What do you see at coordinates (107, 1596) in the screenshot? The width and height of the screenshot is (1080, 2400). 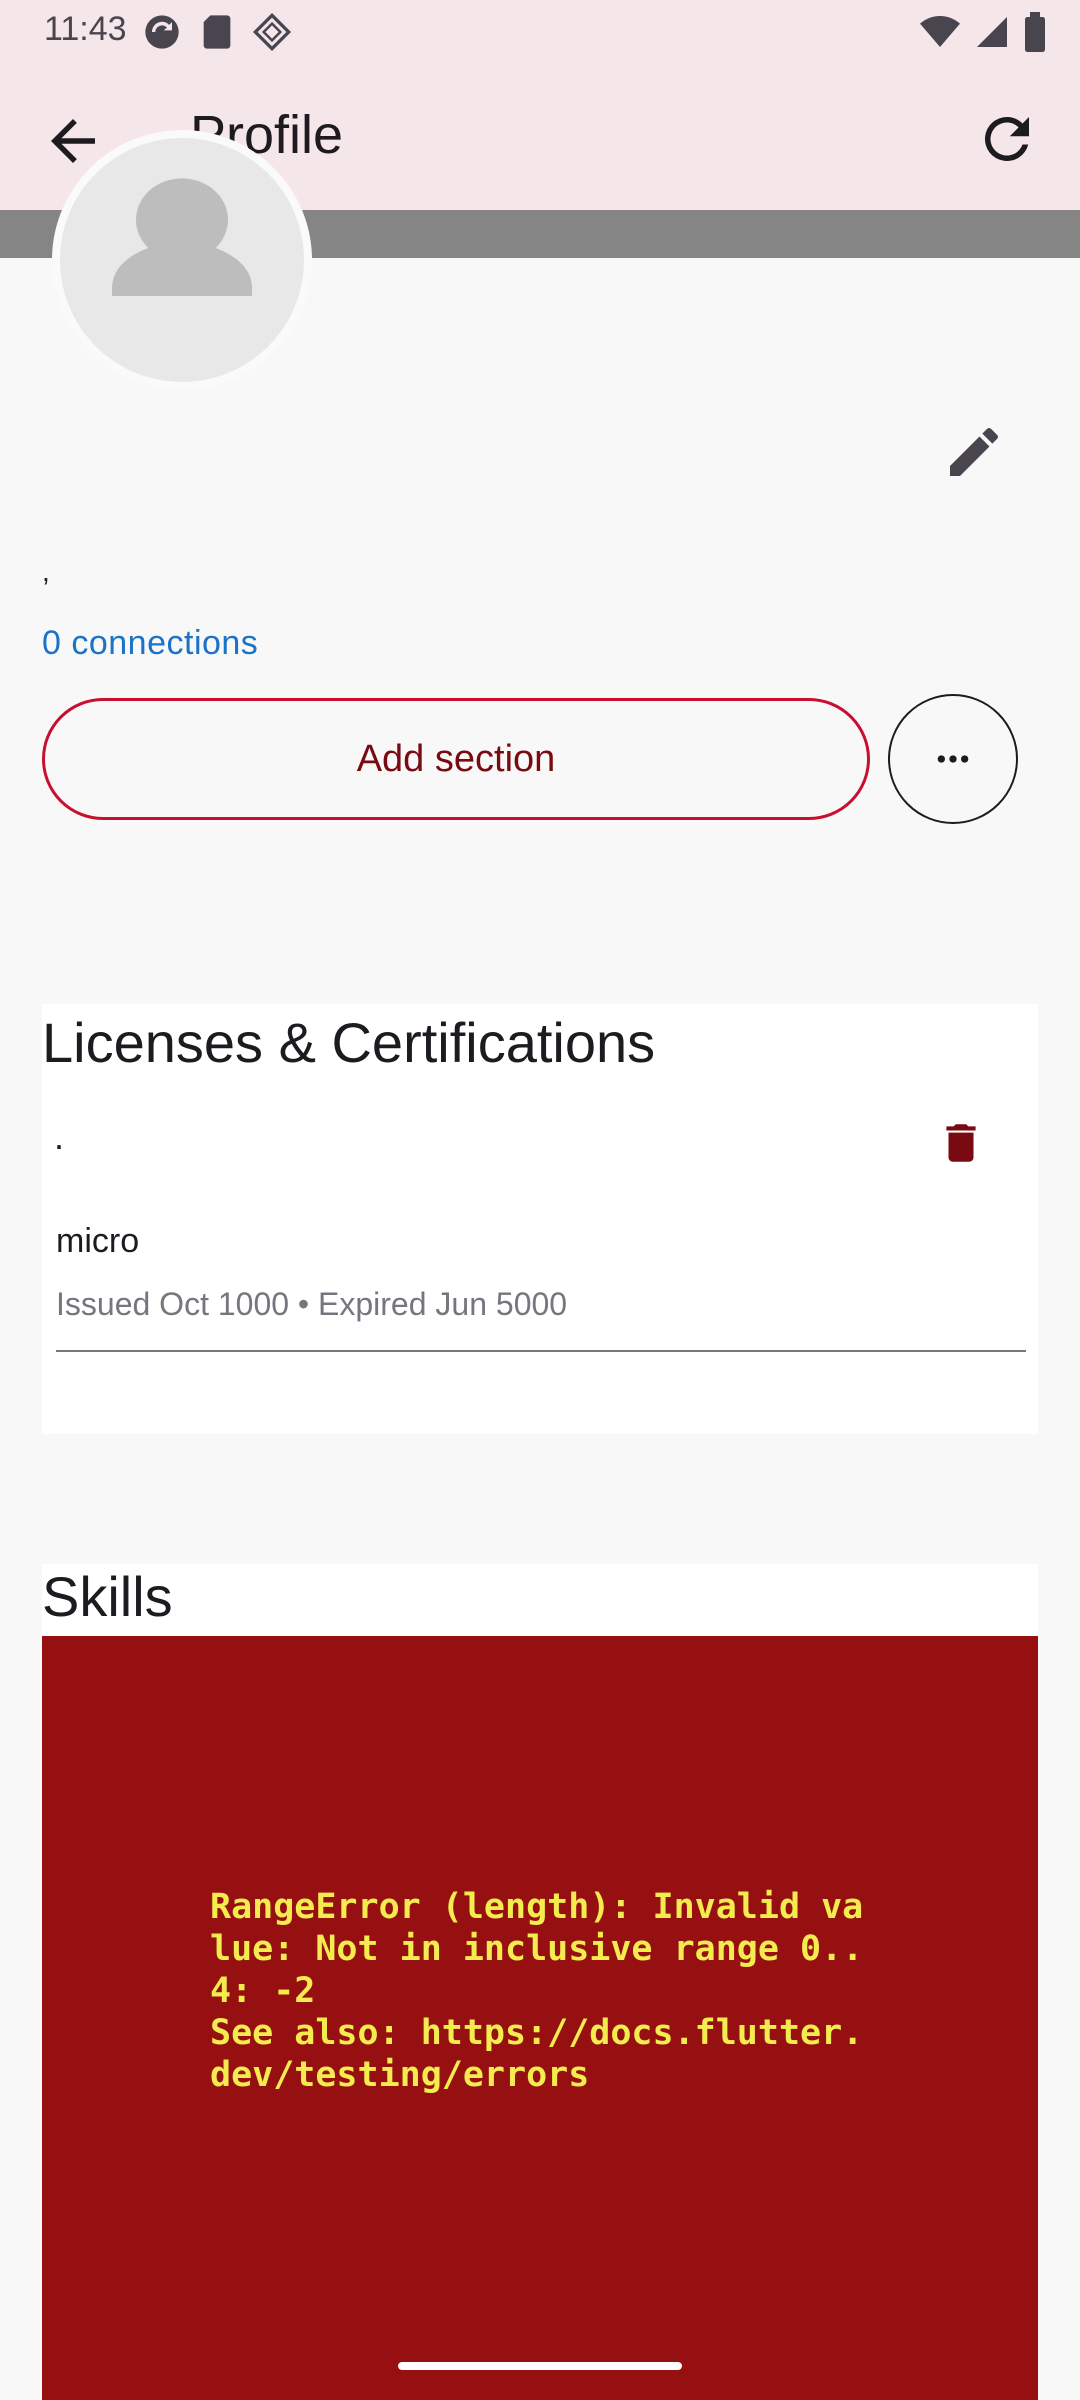 I see `skills-heading: Skills` at bounding box center [107, 1596].